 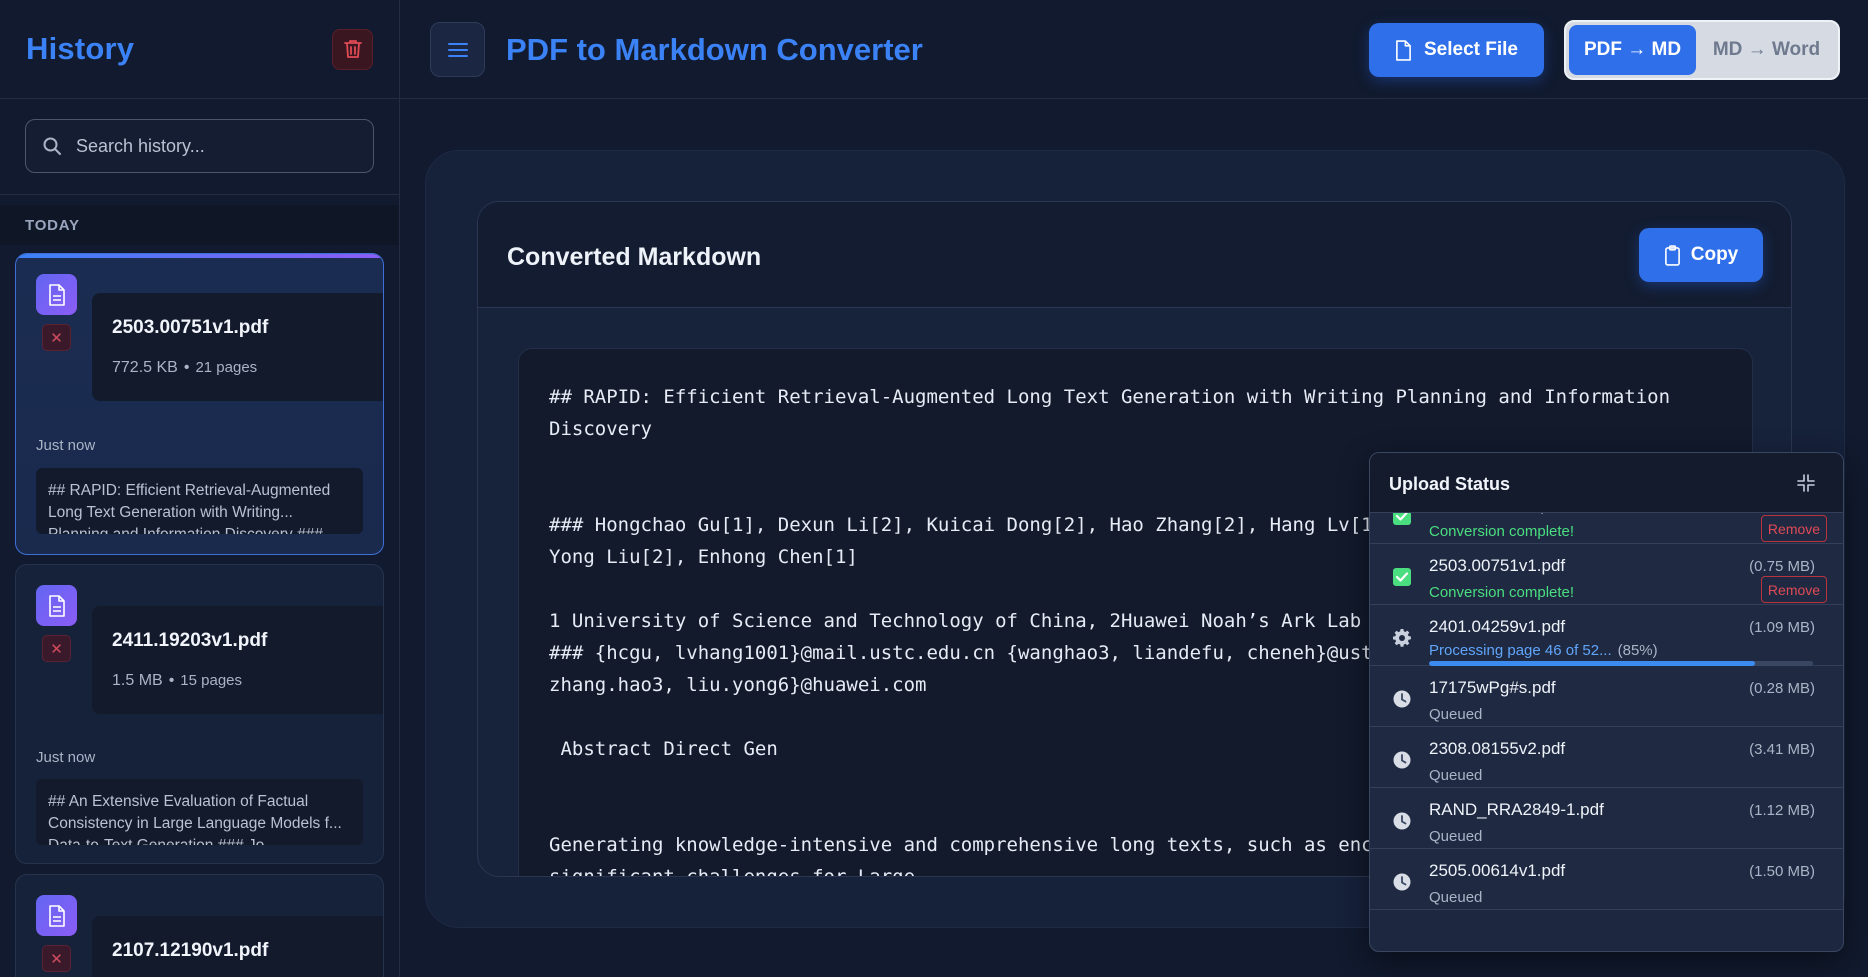 I want to click on upload-file-name: 2401.04259v1.pdf, so click(x=1497, y=626).